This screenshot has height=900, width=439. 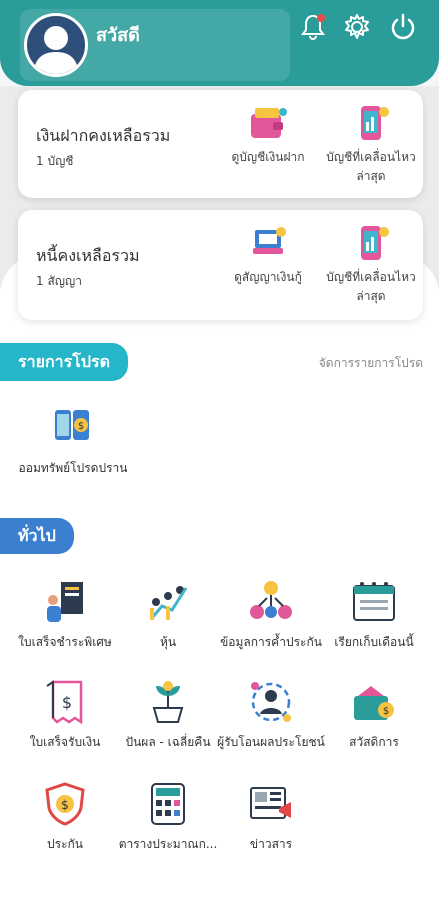 I want to click on dividend-label: ปันผล - เฉลี่ยคืน, so click(x=168, y=742).